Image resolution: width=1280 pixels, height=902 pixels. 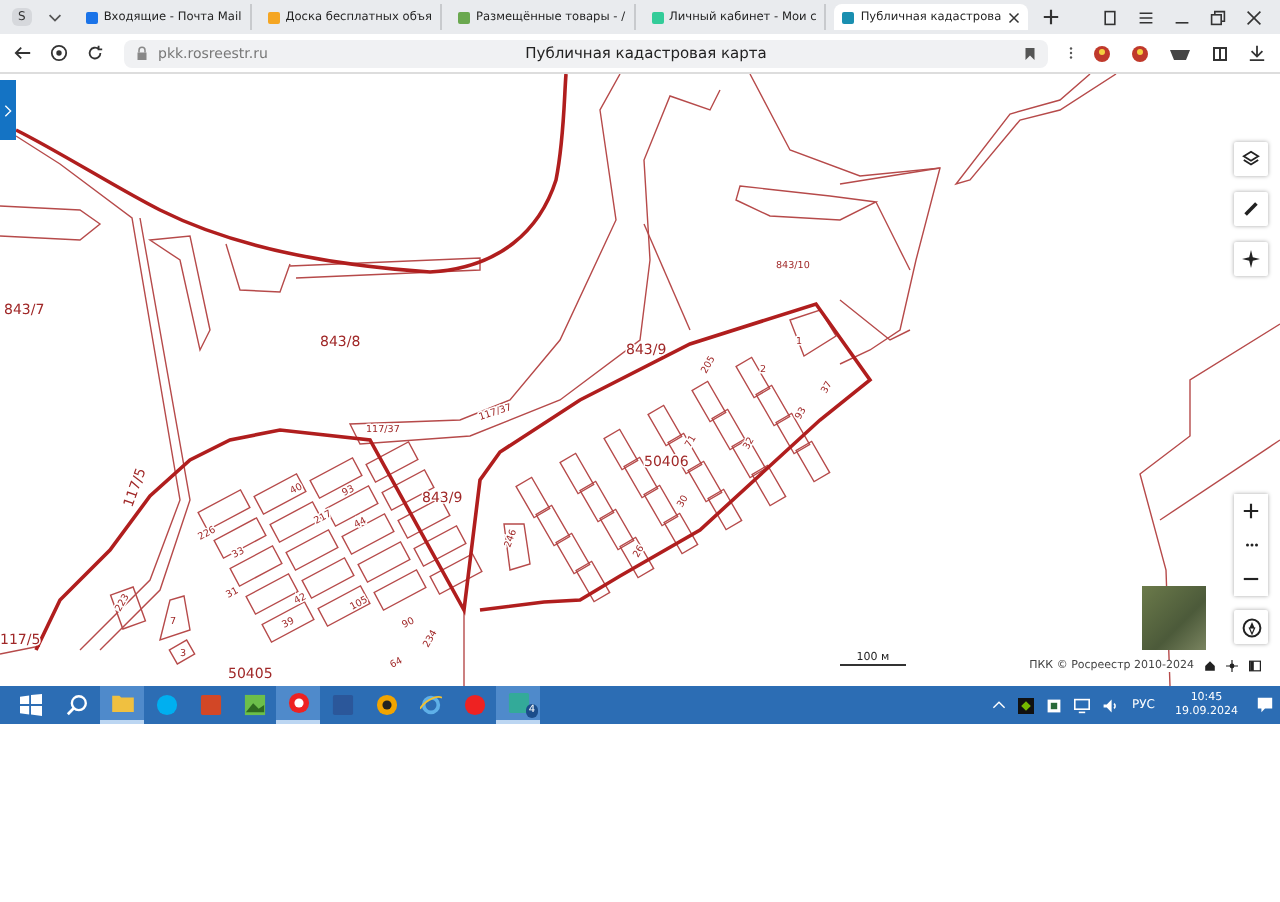 What do you see at coordinates (1054, 705) in the screenshot?
I see `tray-app-icon` at bounding box center [1054, 705].